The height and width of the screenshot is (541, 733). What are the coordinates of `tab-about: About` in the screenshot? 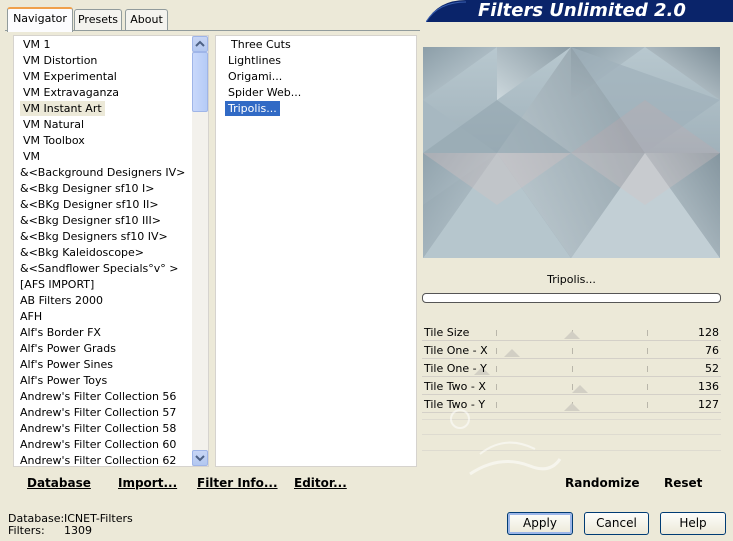 It's located at (146, 19).